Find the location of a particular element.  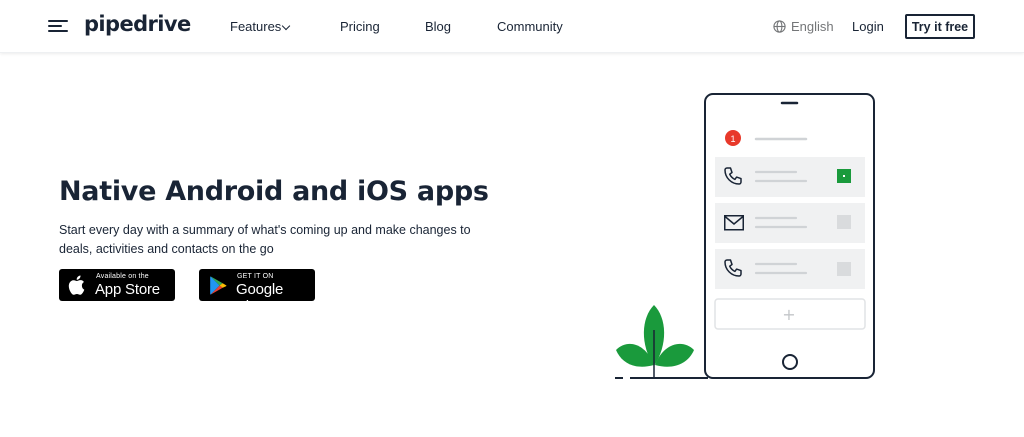

try-it-free-button: Try it free is located at coordinates (940, 26).